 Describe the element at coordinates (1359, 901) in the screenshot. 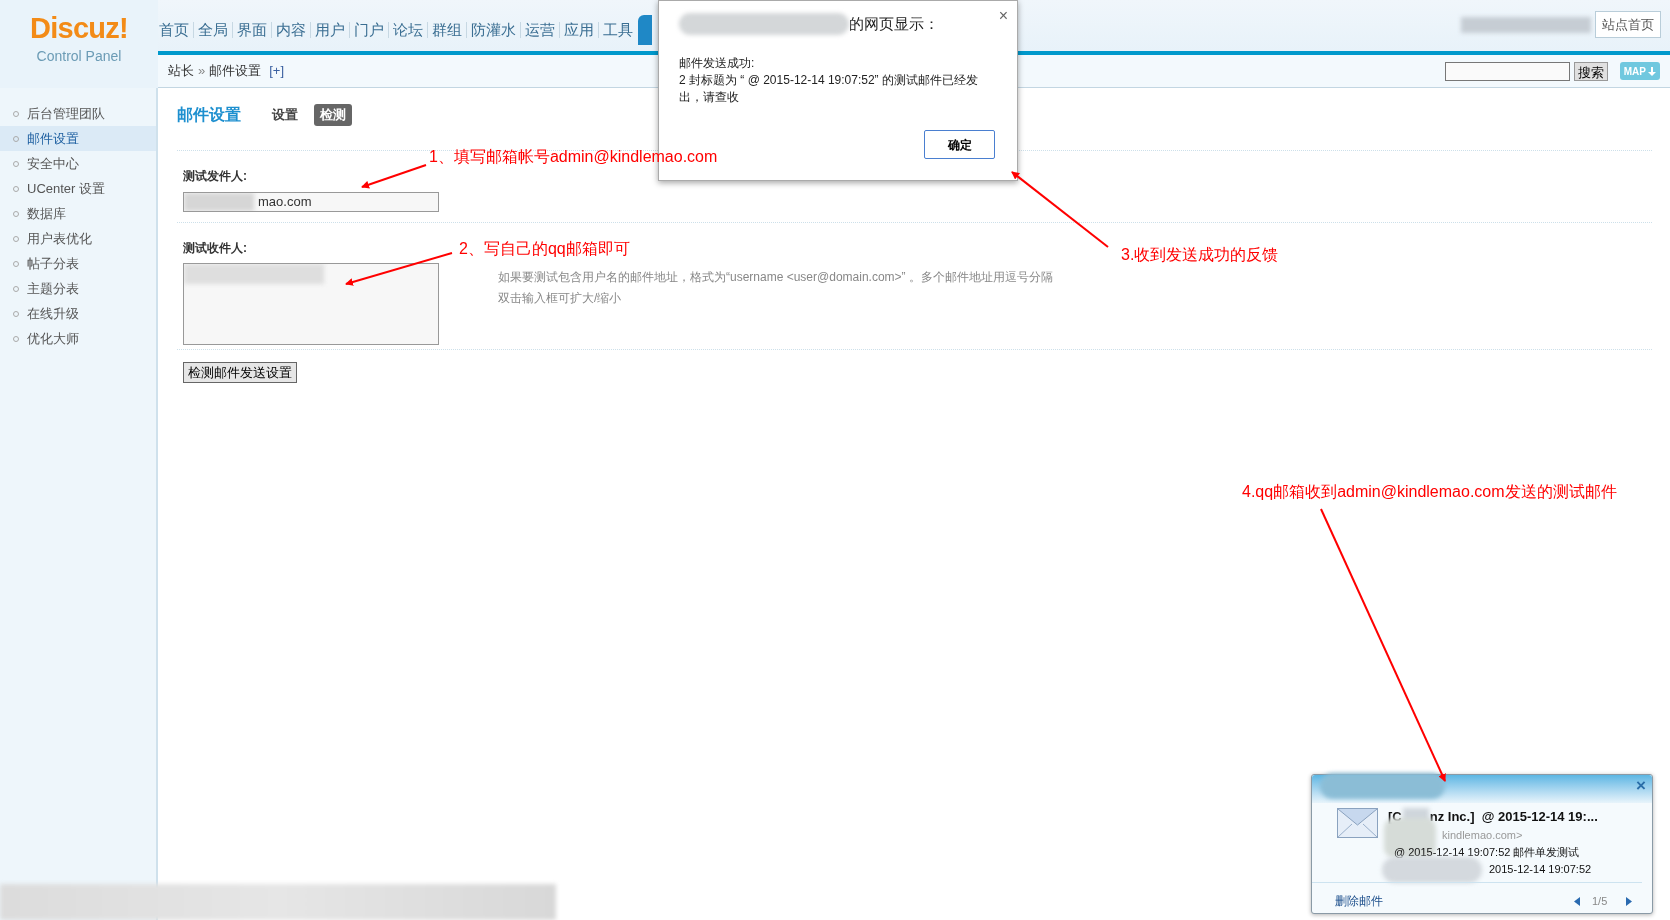

I see `delete-mail-link: 删除邮件` at that location.